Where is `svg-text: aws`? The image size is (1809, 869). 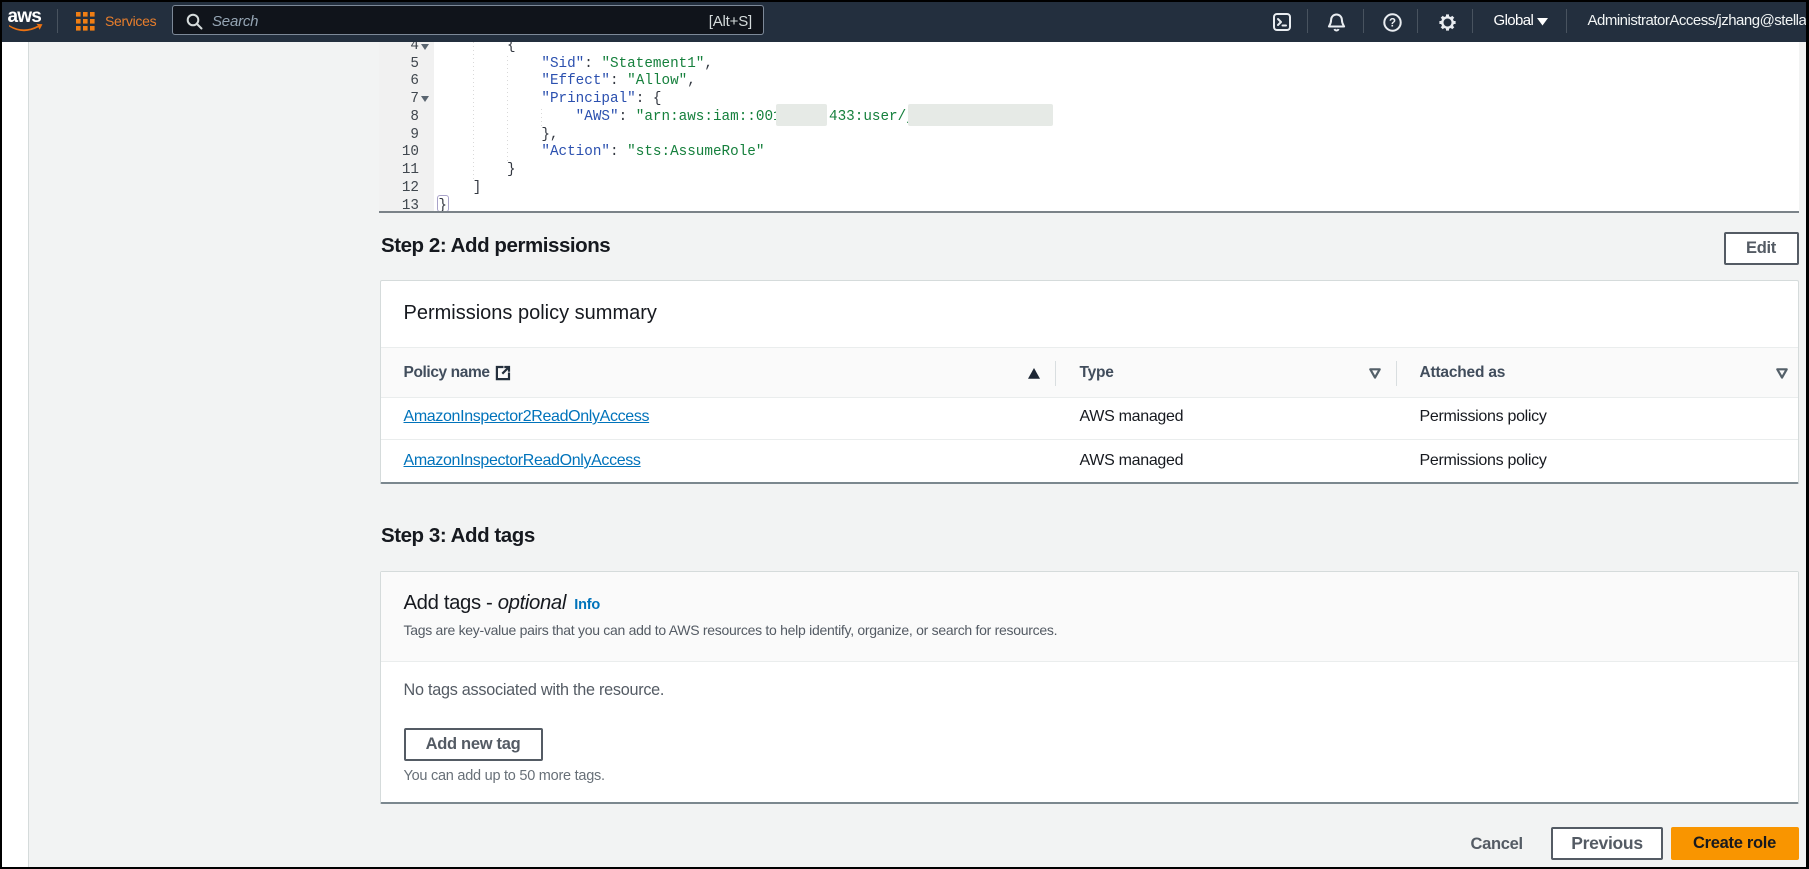
svg-text: aws is located at coordinates (25, 16).